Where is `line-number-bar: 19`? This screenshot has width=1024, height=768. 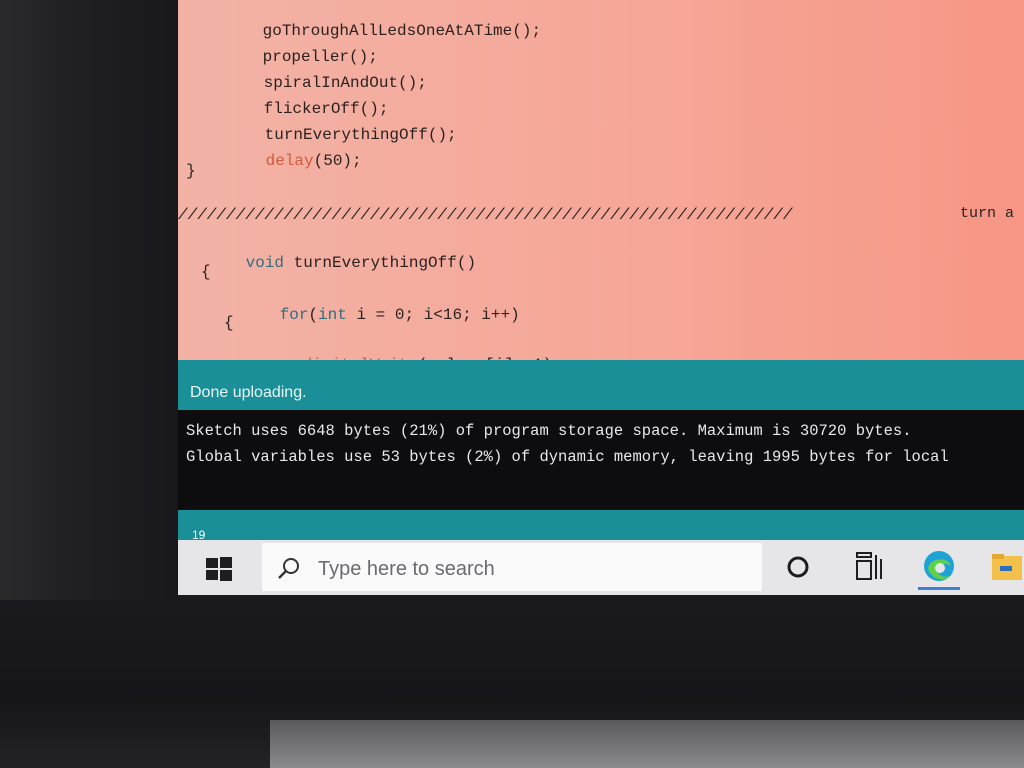 line-number-bar: 19 is located at coordinates (601, 526).